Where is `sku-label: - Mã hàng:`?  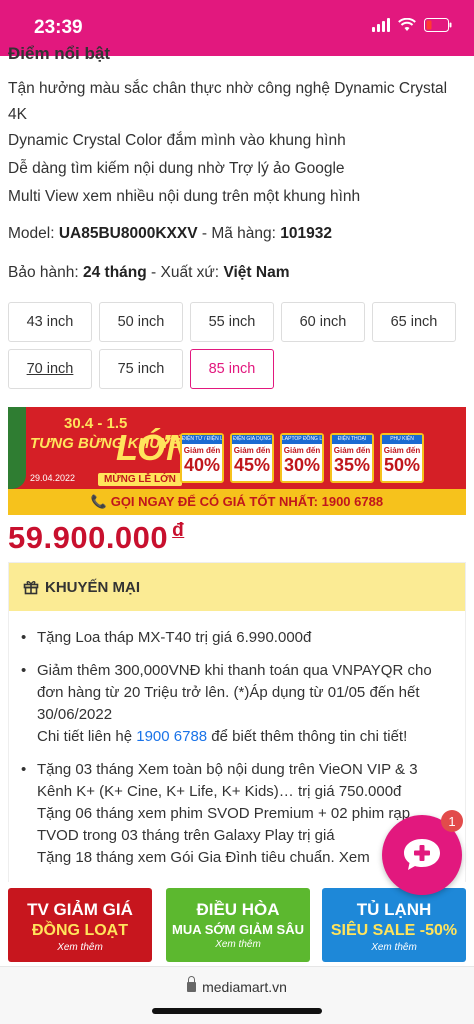 sku-label: - Mã hàng: is located at coordinates (239, 233).